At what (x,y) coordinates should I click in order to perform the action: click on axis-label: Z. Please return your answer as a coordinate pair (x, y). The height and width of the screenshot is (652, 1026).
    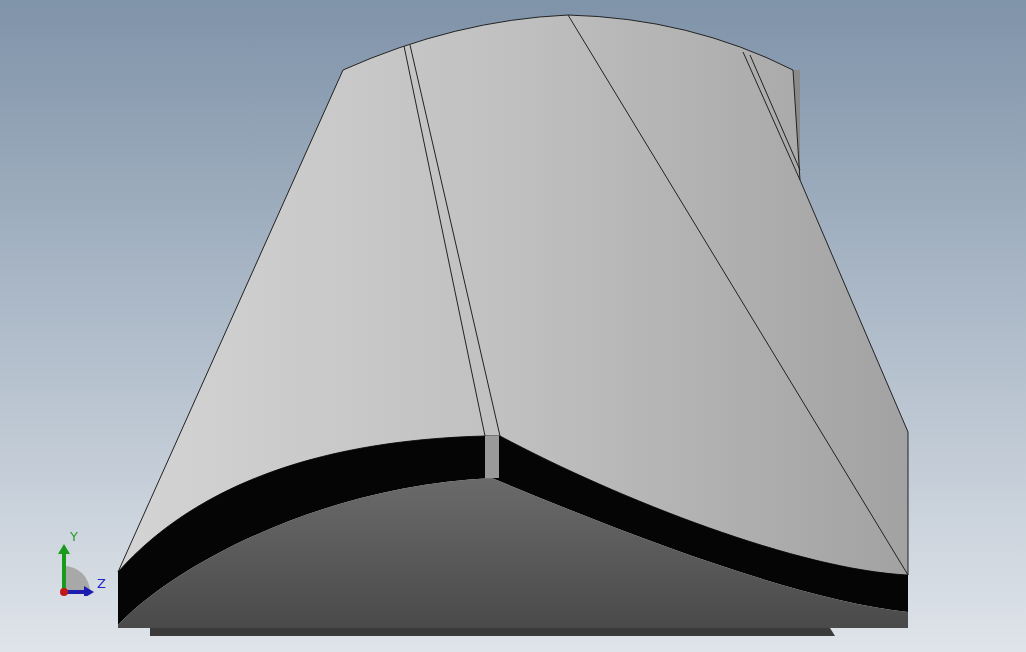
    Looking at the image, I should click on (101, 583).